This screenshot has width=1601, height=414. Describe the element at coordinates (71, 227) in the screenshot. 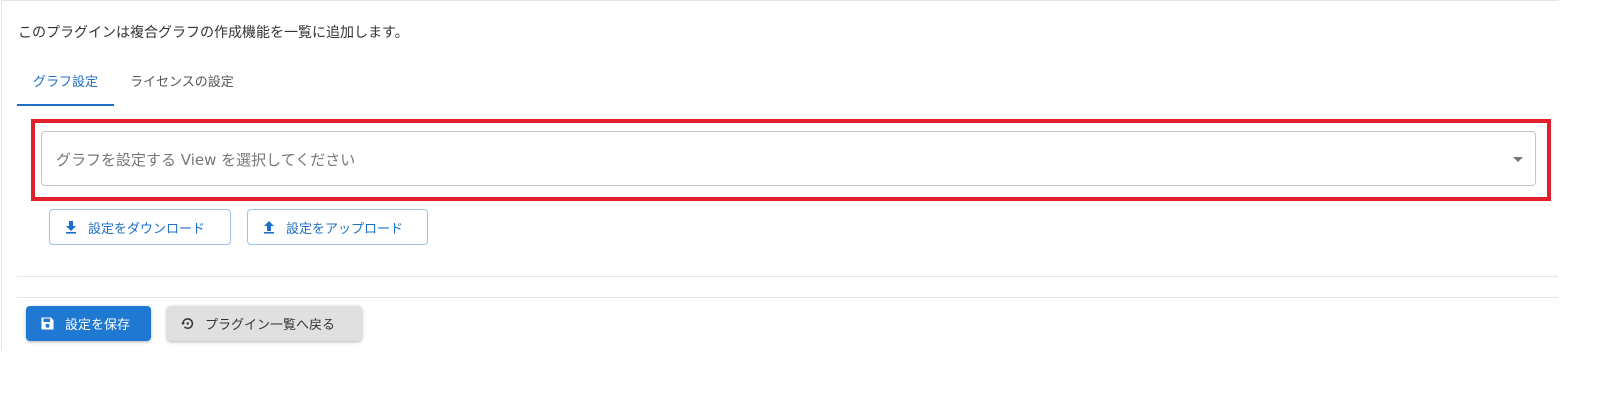

I see `download-icon` at that location.